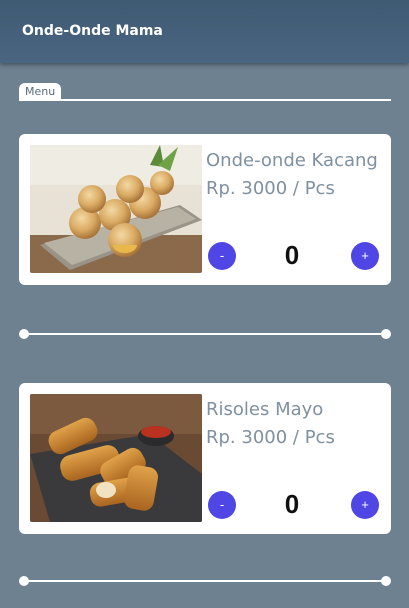 The image size is (409, 608). Describe the element at coordinates (265, 409) in the screenshot. I see `item-name: Risoles Mayo` at that location.